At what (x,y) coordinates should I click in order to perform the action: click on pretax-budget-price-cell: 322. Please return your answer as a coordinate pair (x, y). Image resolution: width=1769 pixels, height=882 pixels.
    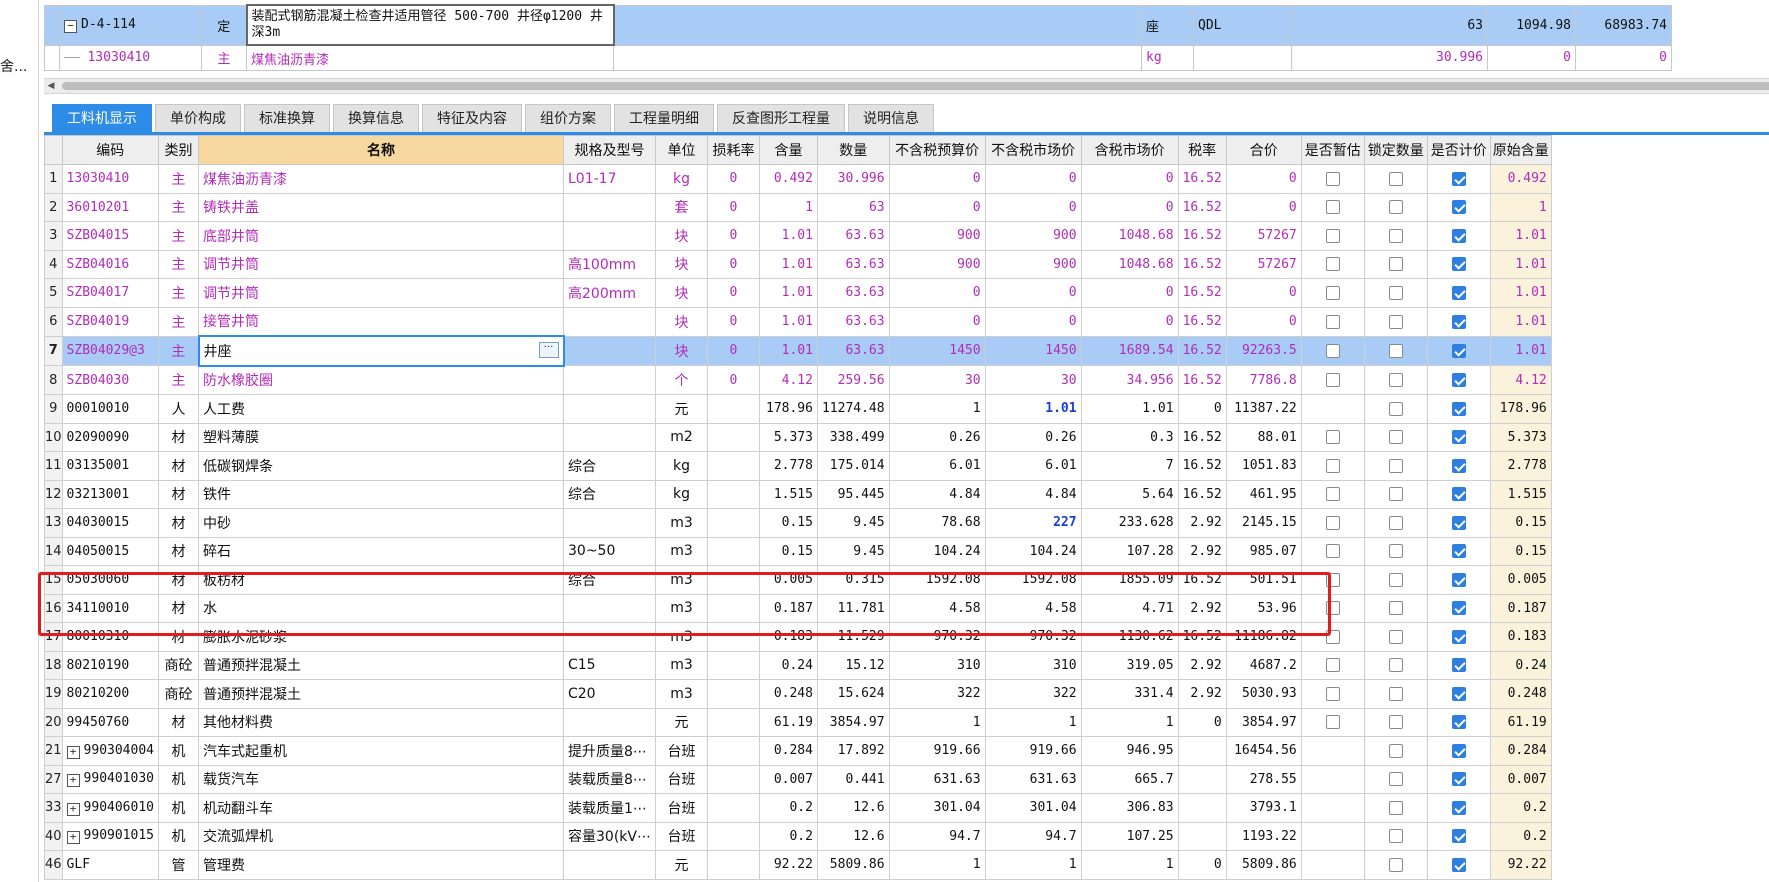
    Looking at the image, I should click on (937, 694).